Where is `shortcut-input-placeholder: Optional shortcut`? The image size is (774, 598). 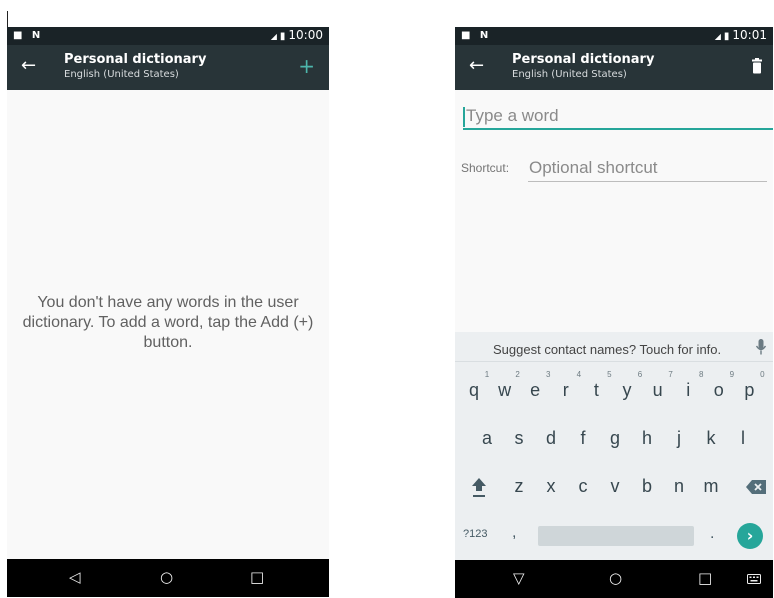 shortcut-input-placeholder: Optional shortcut is located at coordinates (593, 167).